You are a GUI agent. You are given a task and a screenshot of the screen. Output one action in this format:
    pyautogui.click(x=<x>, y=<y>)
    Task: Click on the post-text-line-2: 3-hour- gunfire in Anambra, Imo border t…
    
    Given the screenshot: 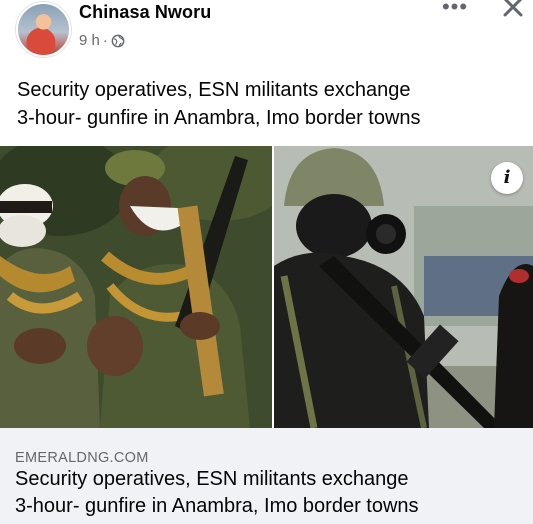 What is the action you would take?
    pyautogui.click(x=219, y=118)
    